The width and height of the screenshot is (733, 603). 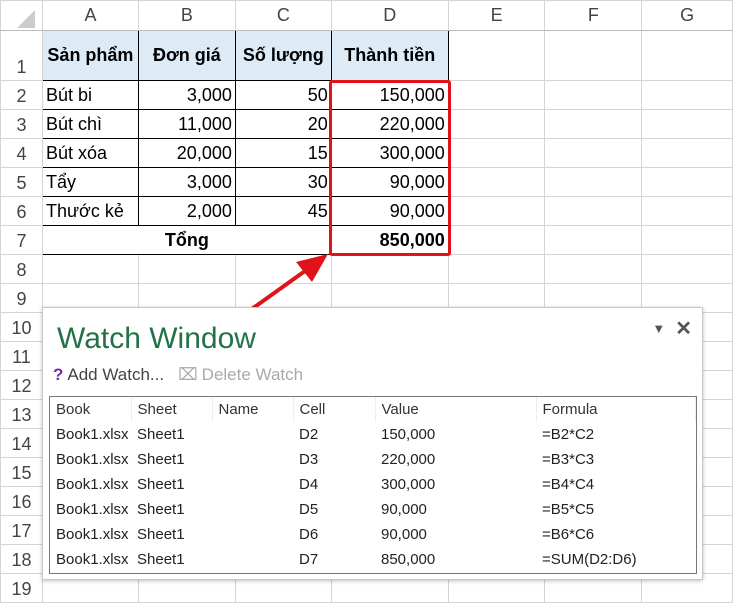 What do you see at coordinates (616, 409) in the screenshot?
I see `watch-column-header: Formula` at bounding box center [616, 409].